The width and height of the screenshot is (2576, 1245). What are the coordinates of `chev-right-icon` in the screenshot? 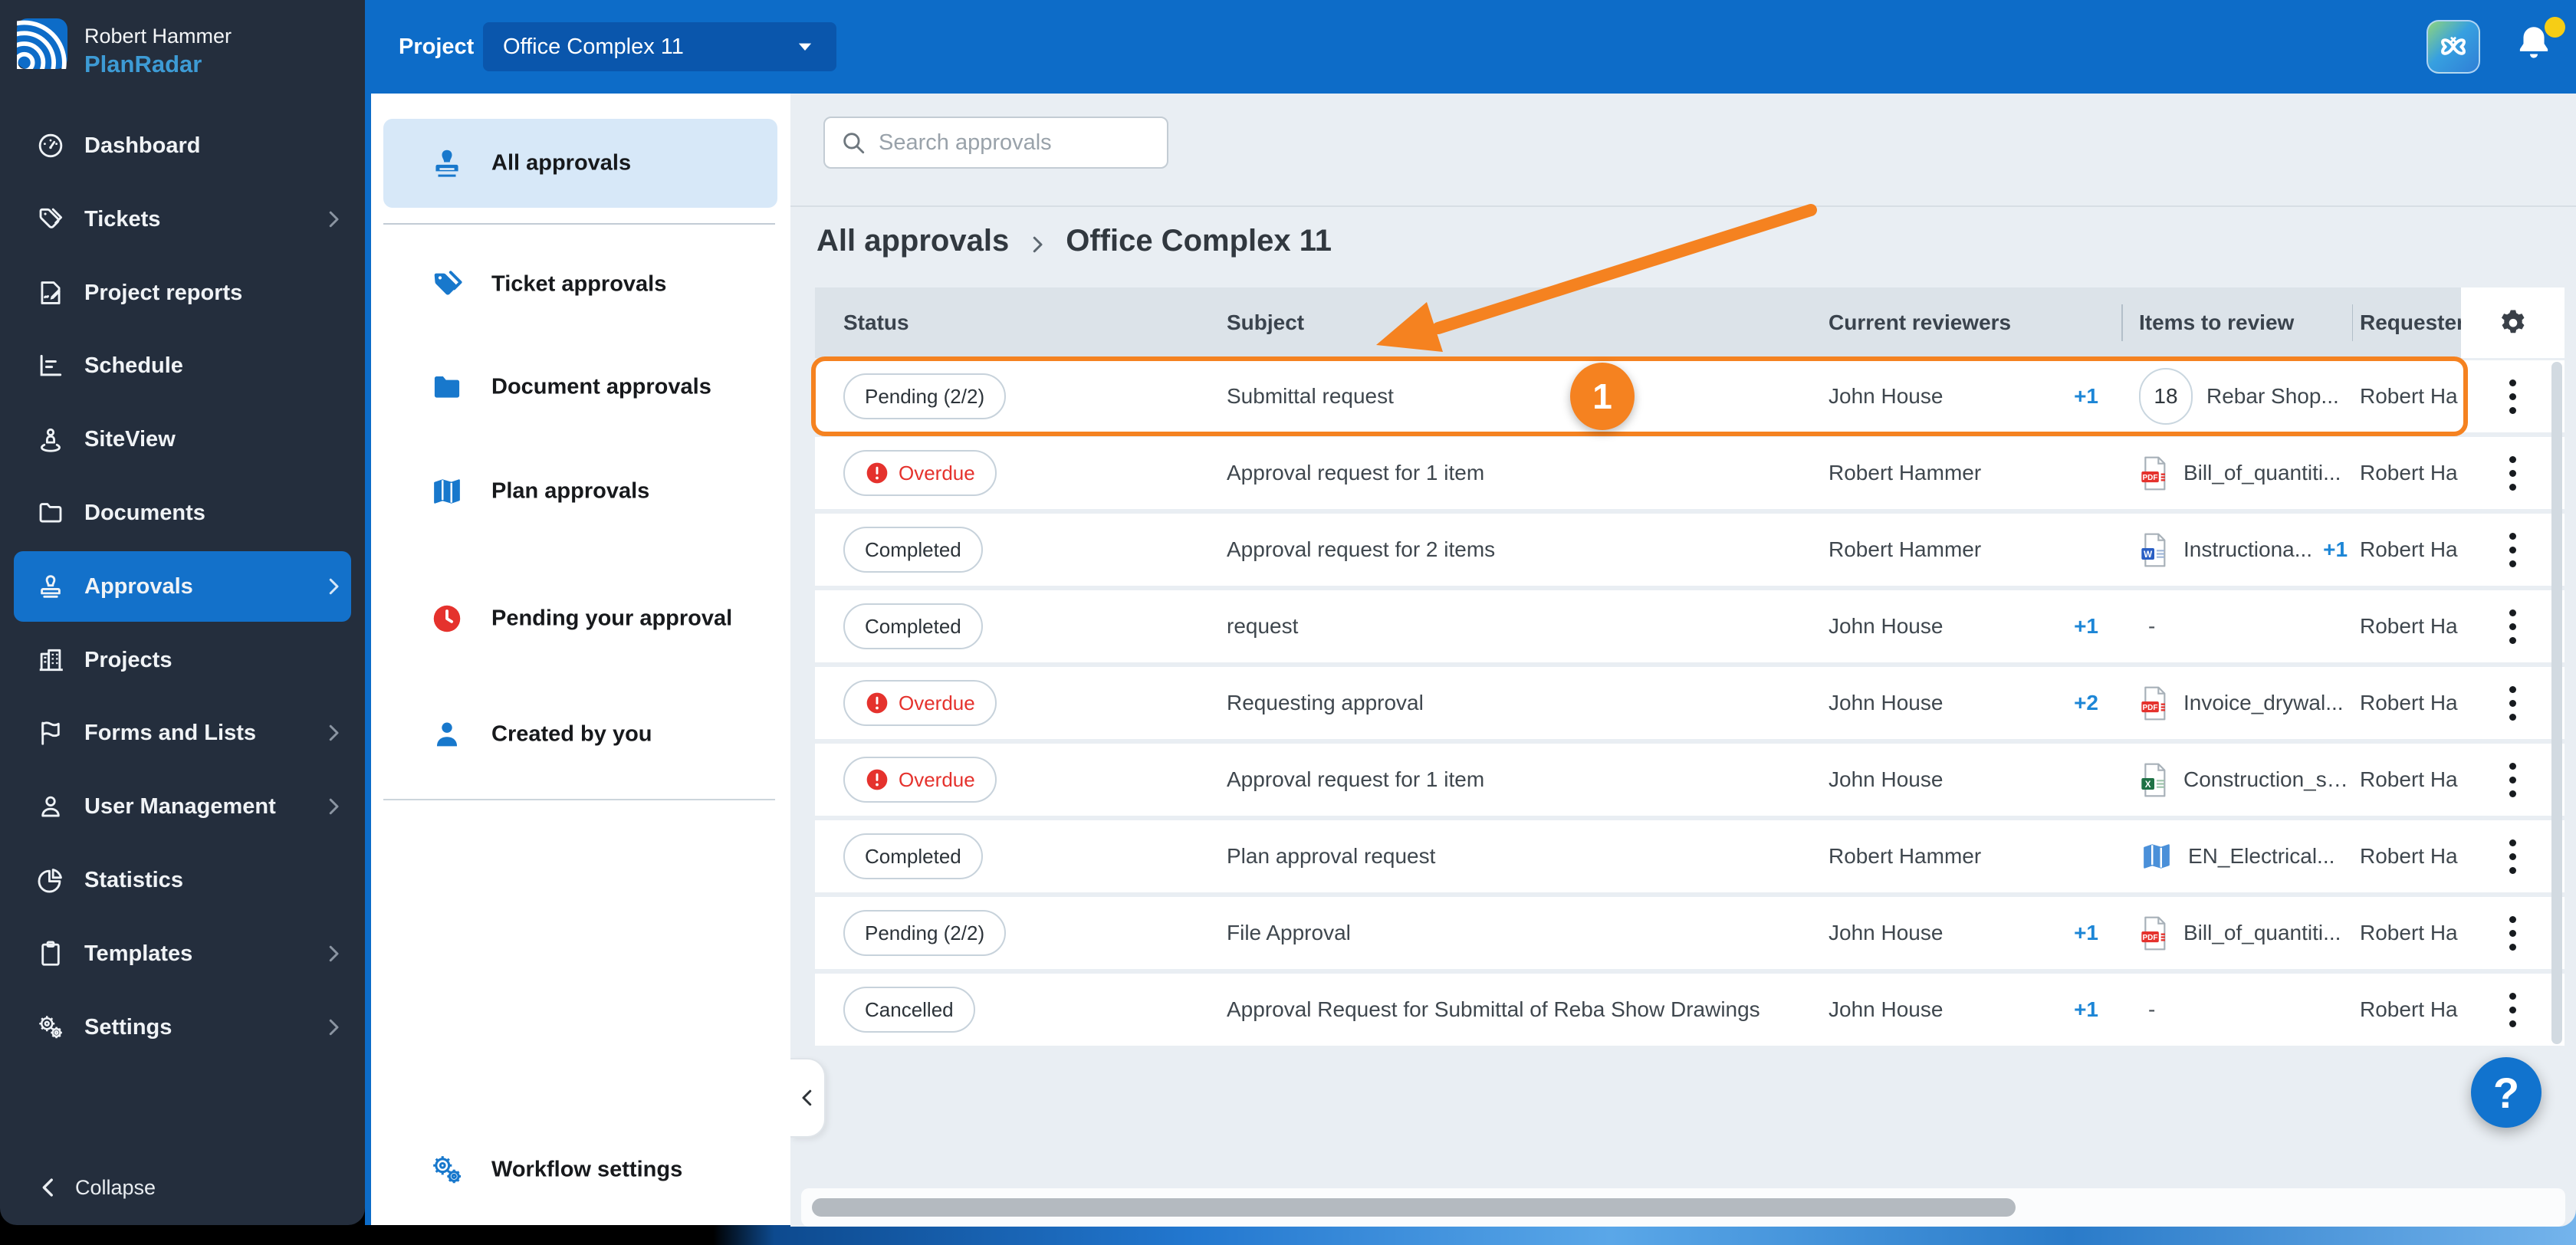 It's located at (333, 1027).